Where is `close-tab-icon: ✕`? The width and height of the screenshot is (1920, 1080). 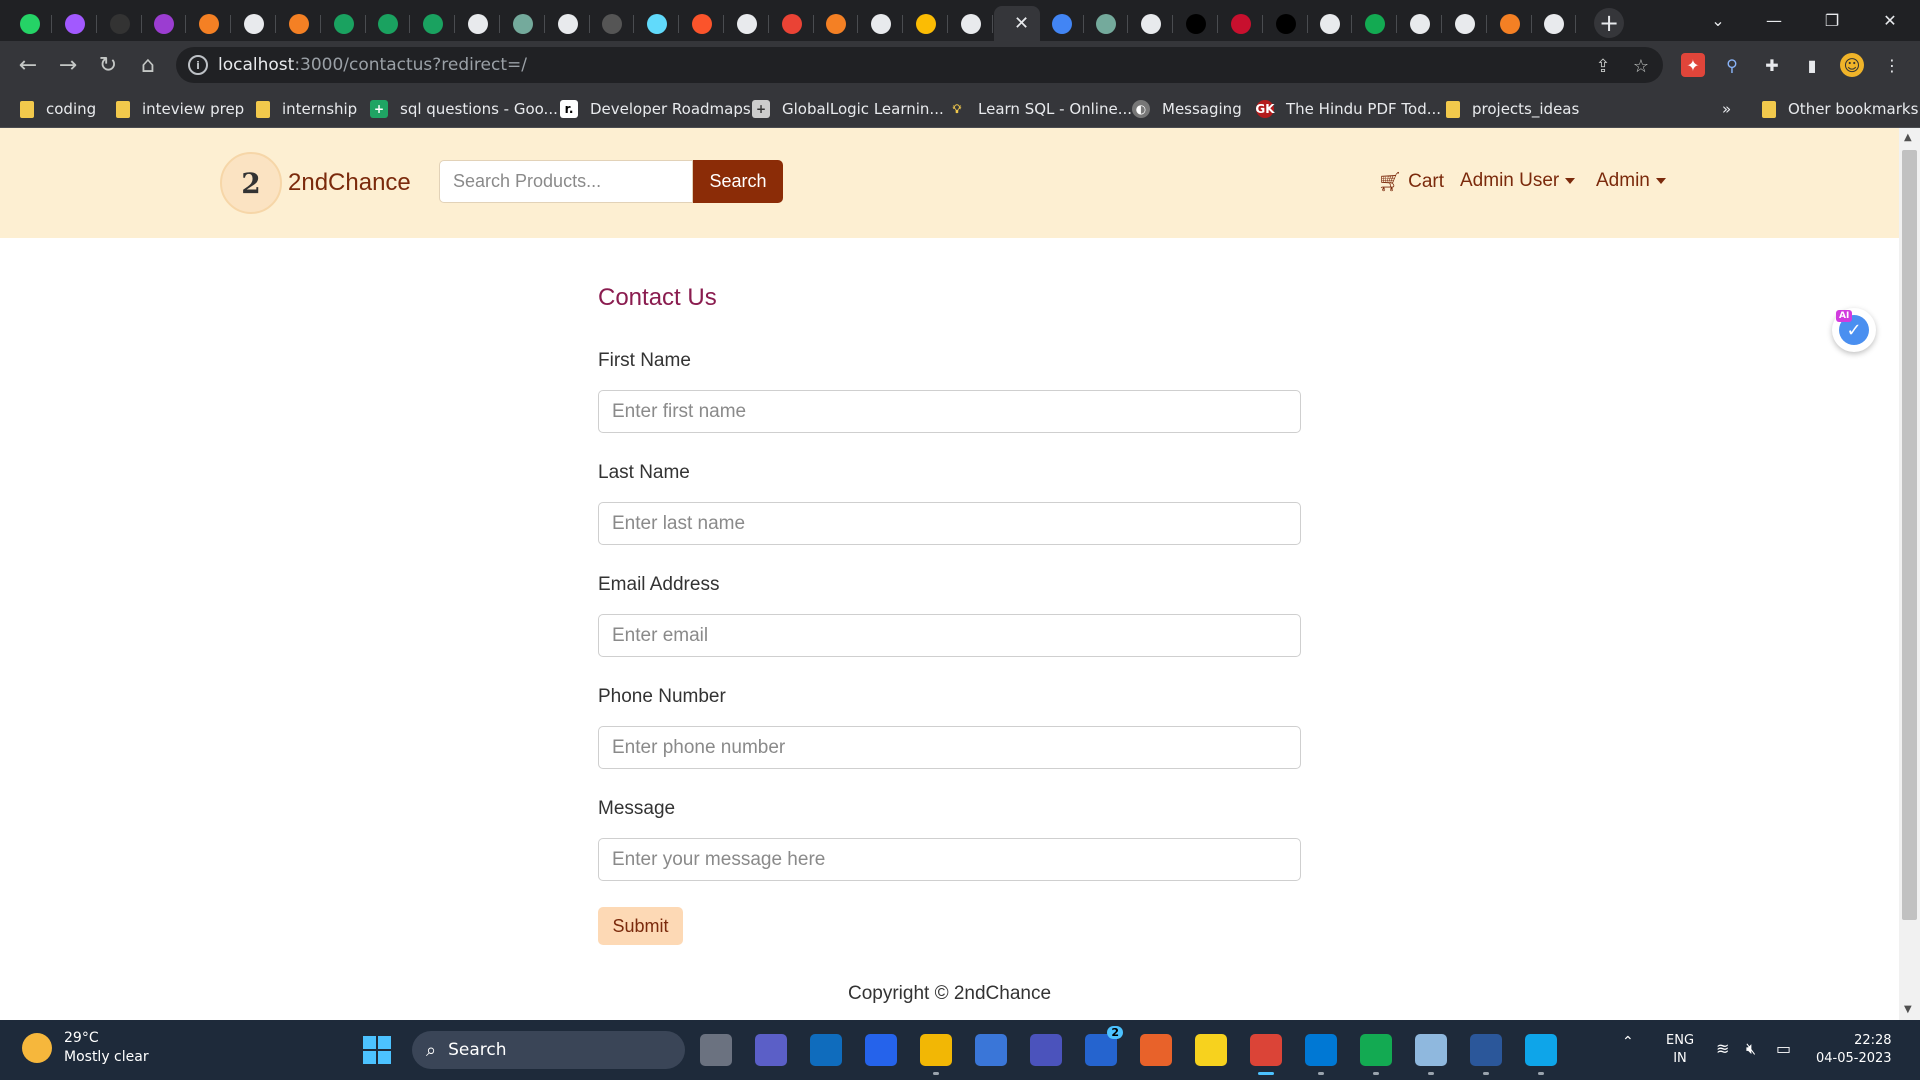 close-tab-icon: ✕ is located at coordinates (1021, 23).